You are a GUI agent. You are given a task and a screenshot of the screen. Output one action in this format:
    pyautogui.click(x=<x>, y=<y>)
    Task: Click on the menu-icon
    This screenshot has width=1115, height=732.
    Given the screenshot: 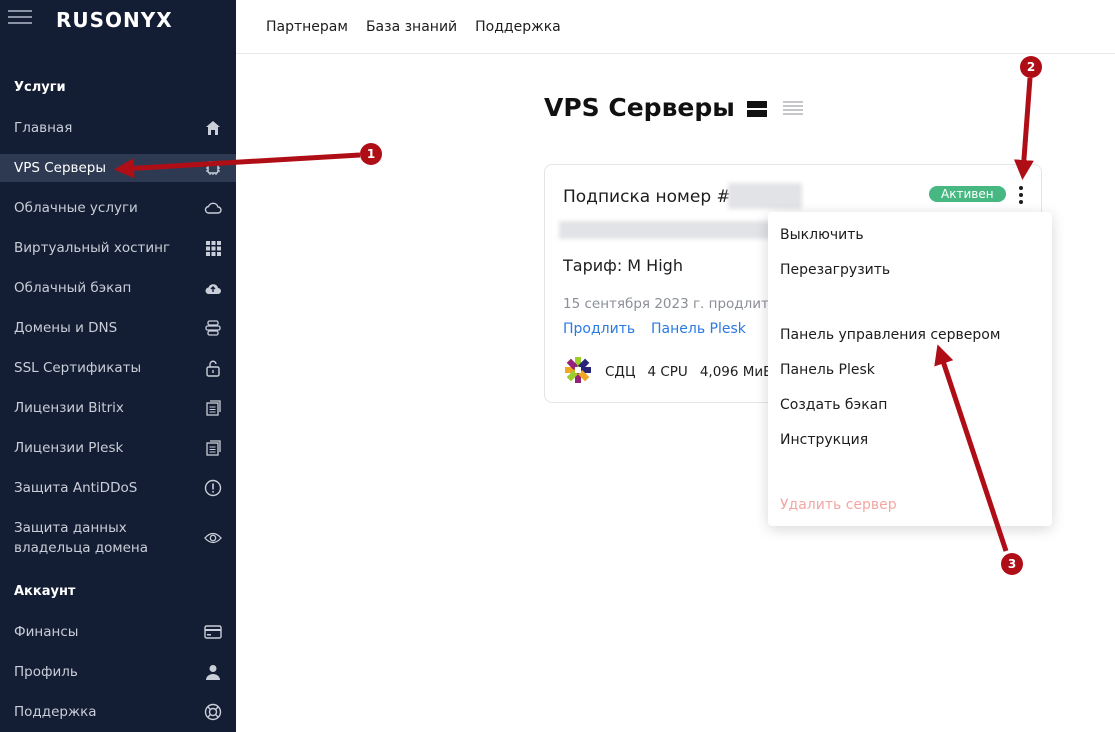 What is the action you would take?
    pyautogui.click(x=20, y=18)
    